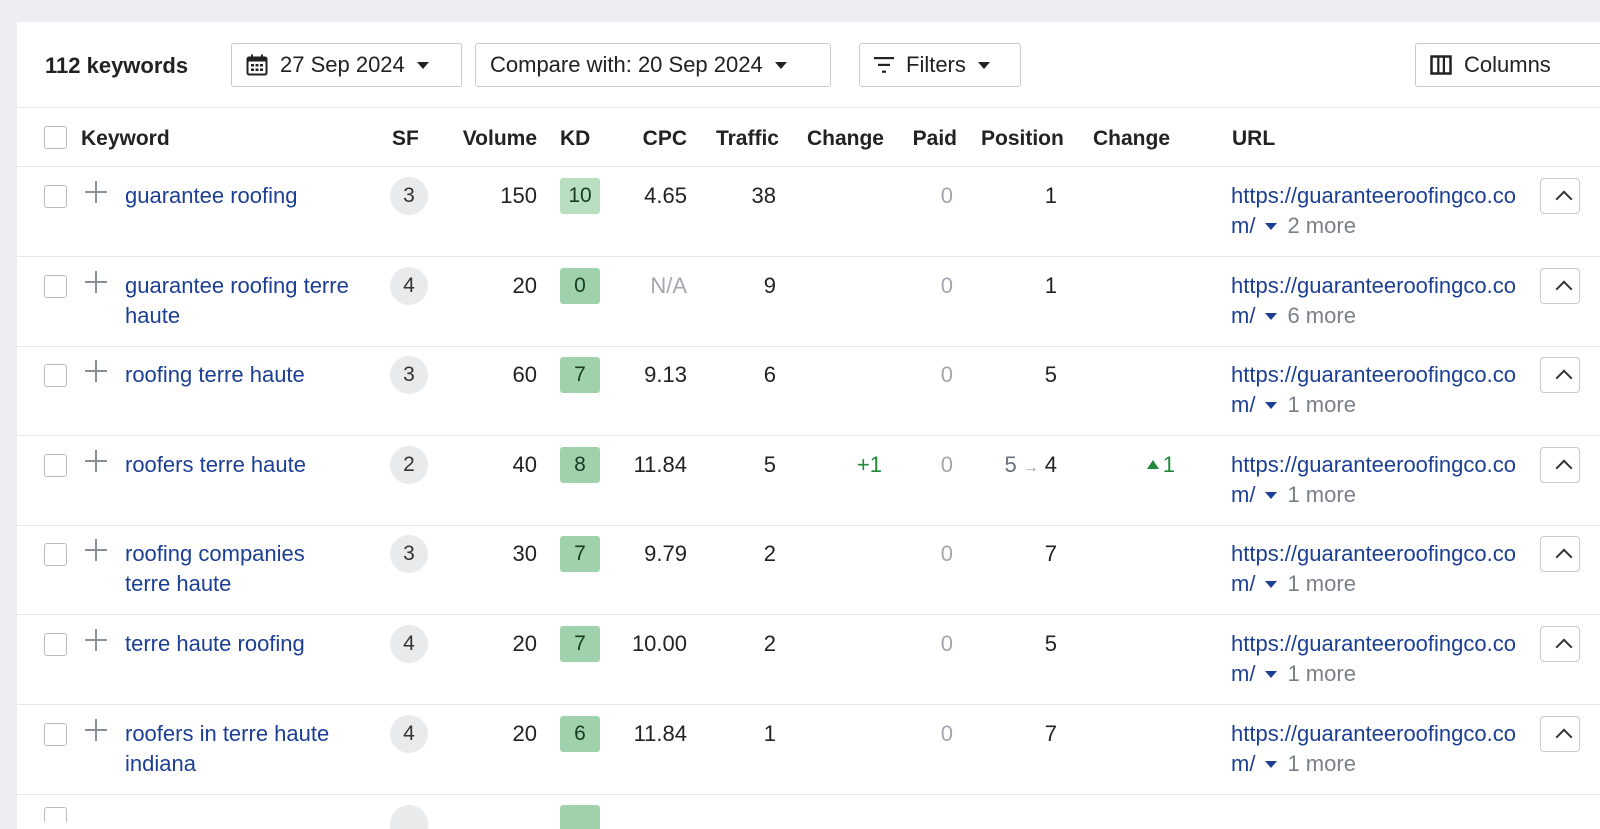  I want to click on more-urls-link: 6 more, so click(1321, 315).